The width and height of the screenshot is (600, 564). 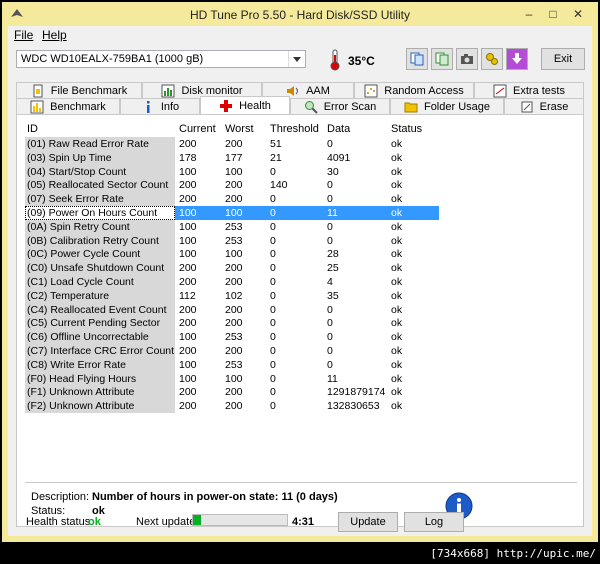 What do you see at coordinates (553, 14) in the screenshot?
I see `maximize-button: □` at bounding box center [553, 14].